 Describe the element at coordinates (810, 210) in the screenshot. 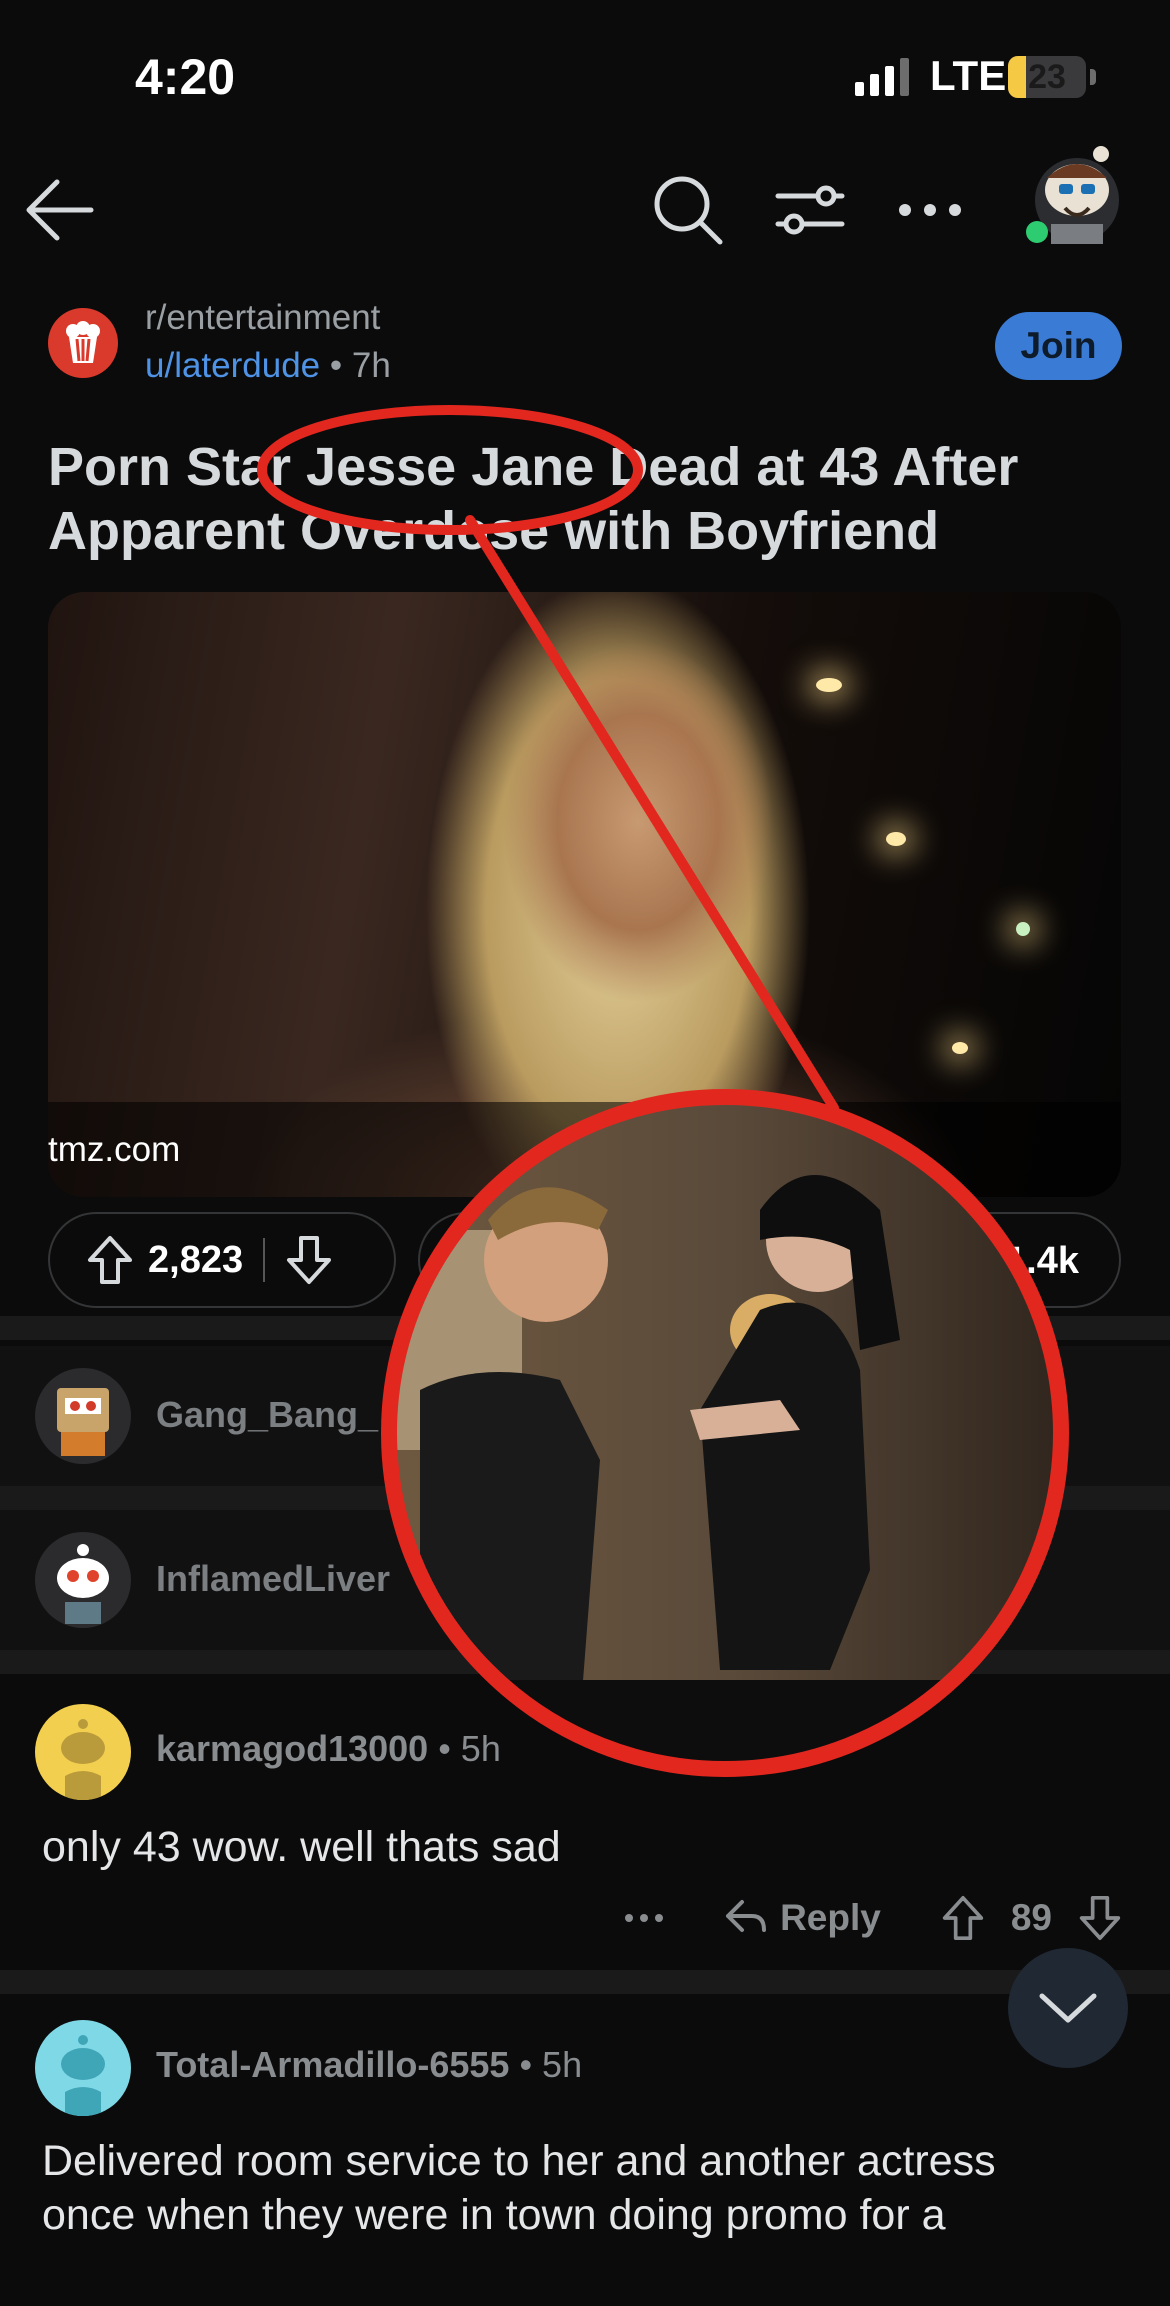

I see `filter-sliders-icon` at that location.